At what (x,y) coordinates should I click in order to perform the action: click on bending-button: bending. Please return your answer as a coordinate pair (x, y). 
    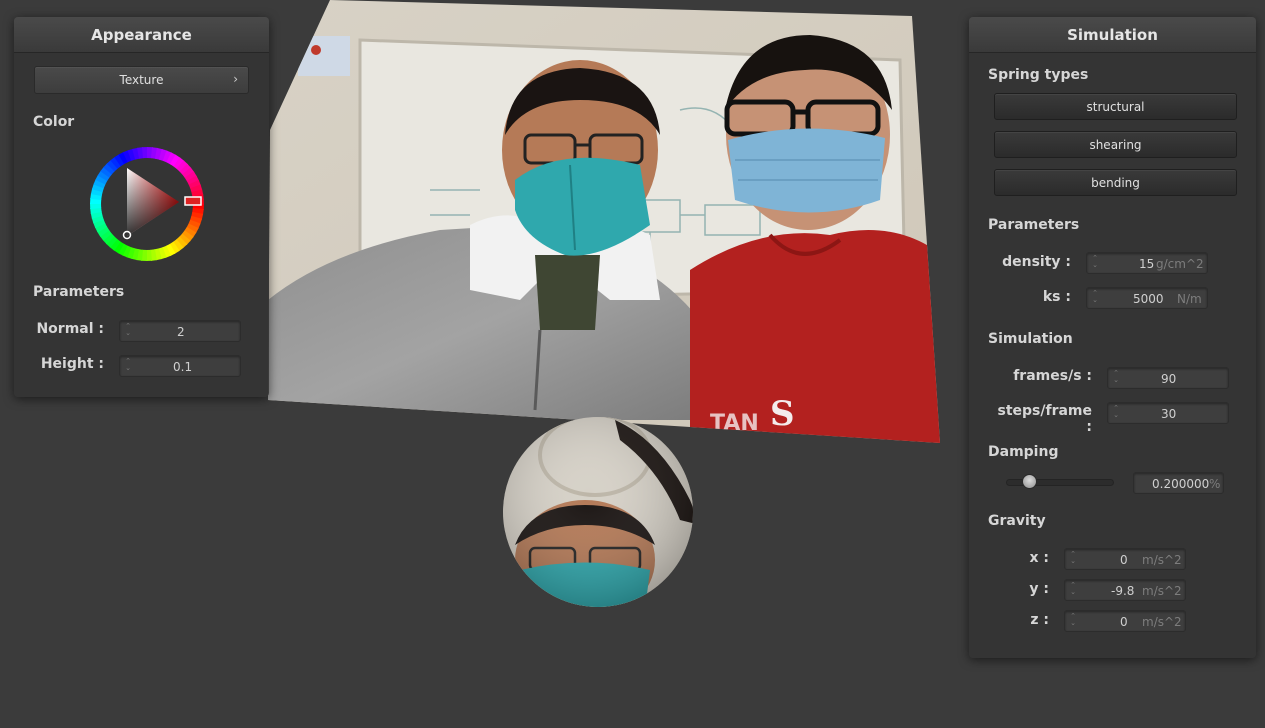
    Looking at the image, I should click on (1115, 182).